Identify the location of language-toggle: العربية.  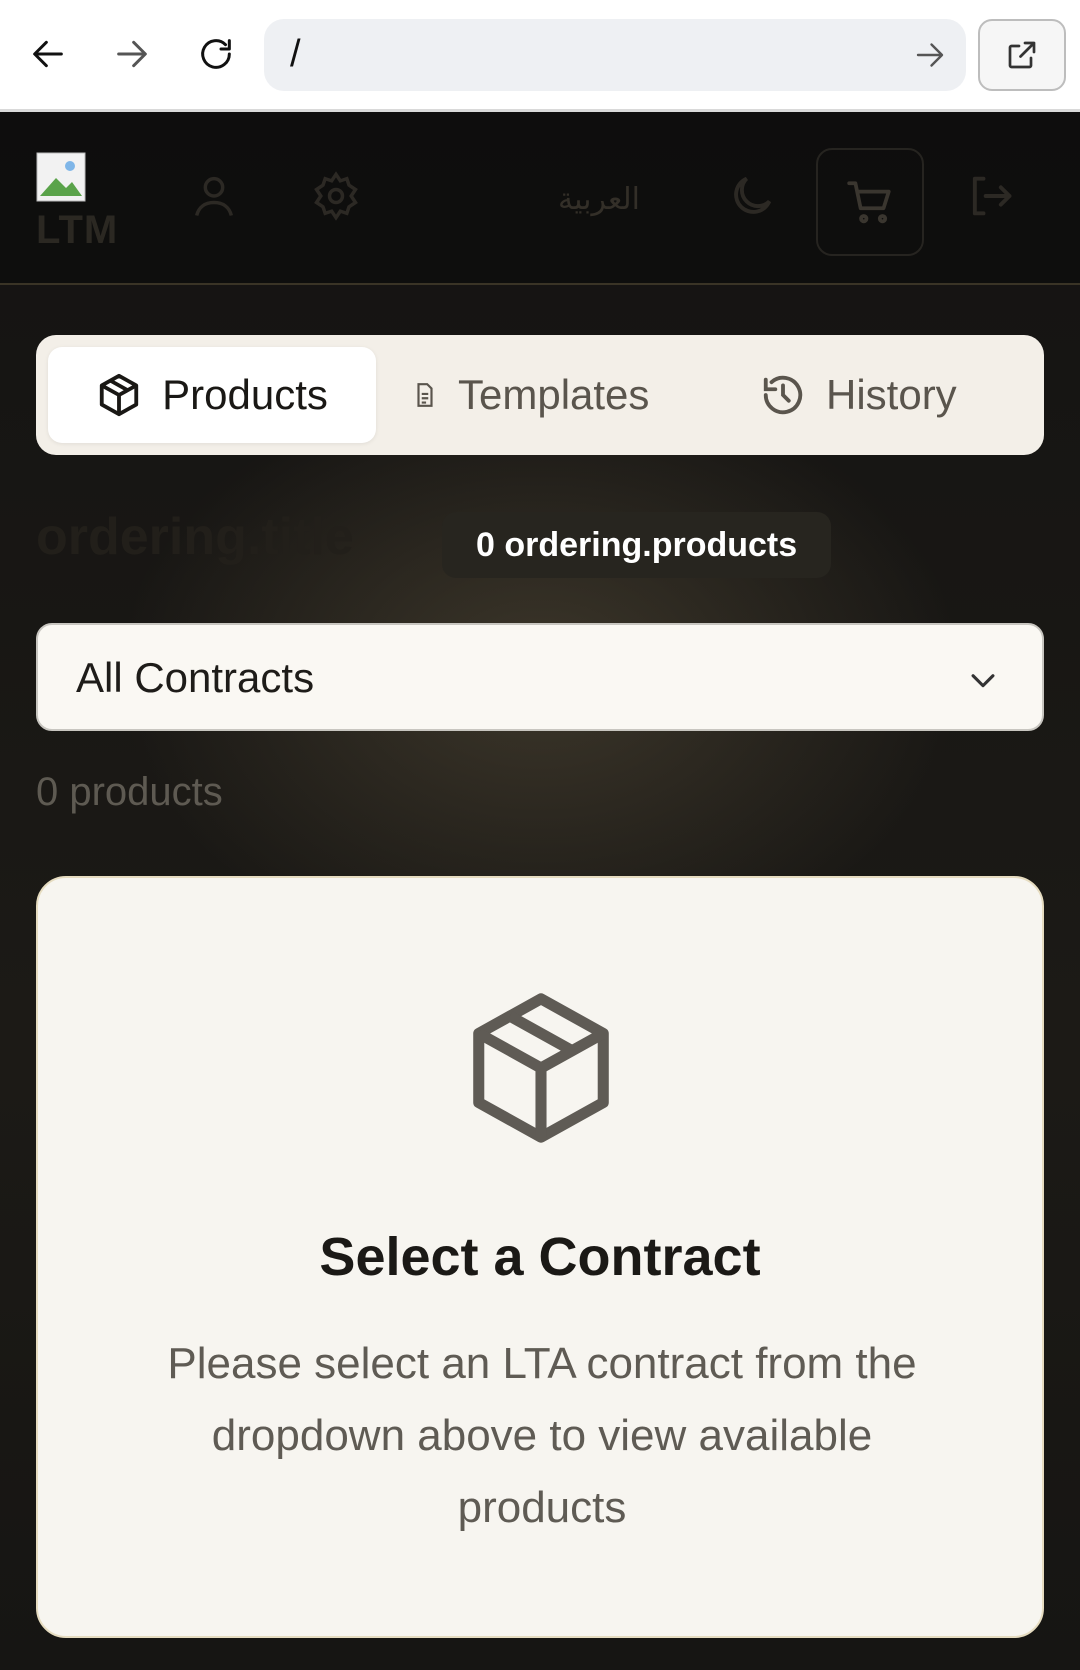
(599, 199).